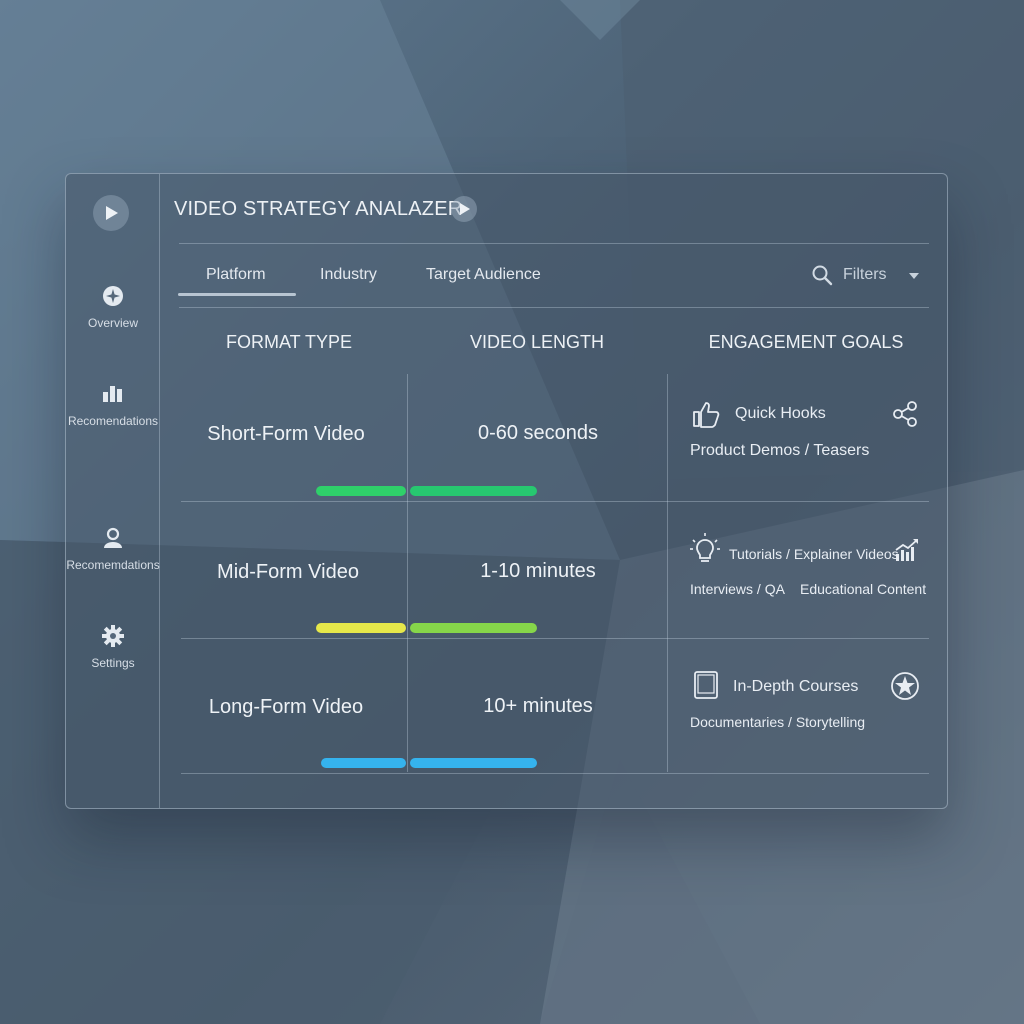 The height and width of the screenshot is (1024, 1024). What do you see at coordinates (348, 275) in the screenshot?
I see `tab-industry: Industry` at bounding box center [348, 275].